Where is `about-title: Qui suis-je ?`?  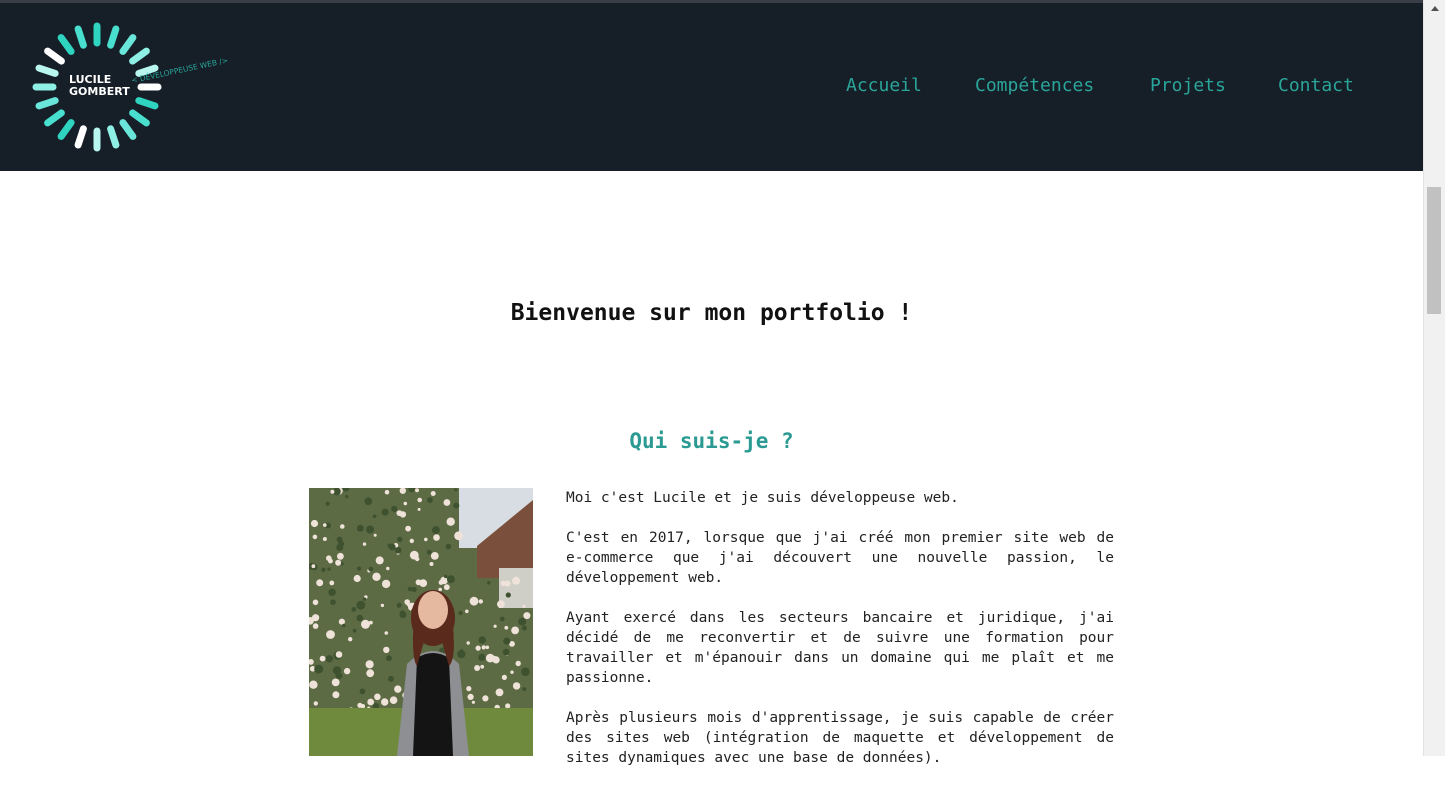 about-title: Qui suis-je ? is located at coordinates (711, 441).